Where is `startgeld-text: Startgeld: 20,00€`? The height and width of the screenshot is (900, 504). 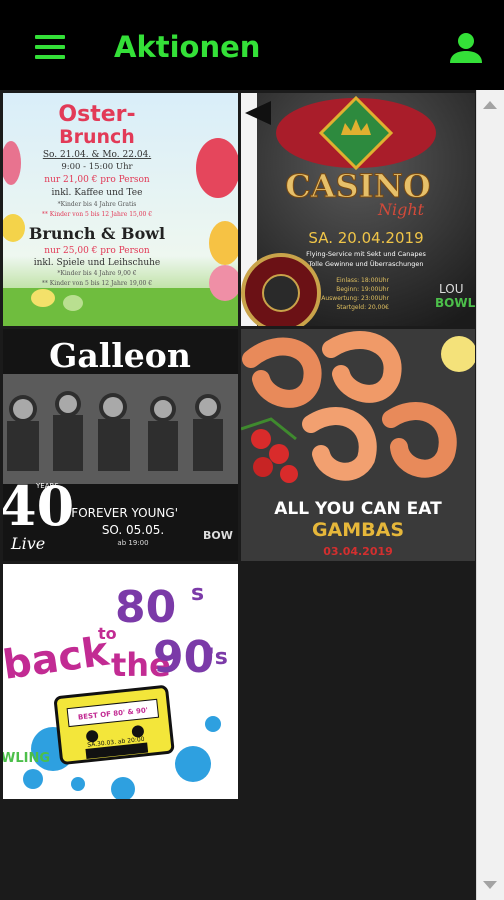
startgeld-text: Startgeld: 20,00€ is located at coordinates (362, 307).